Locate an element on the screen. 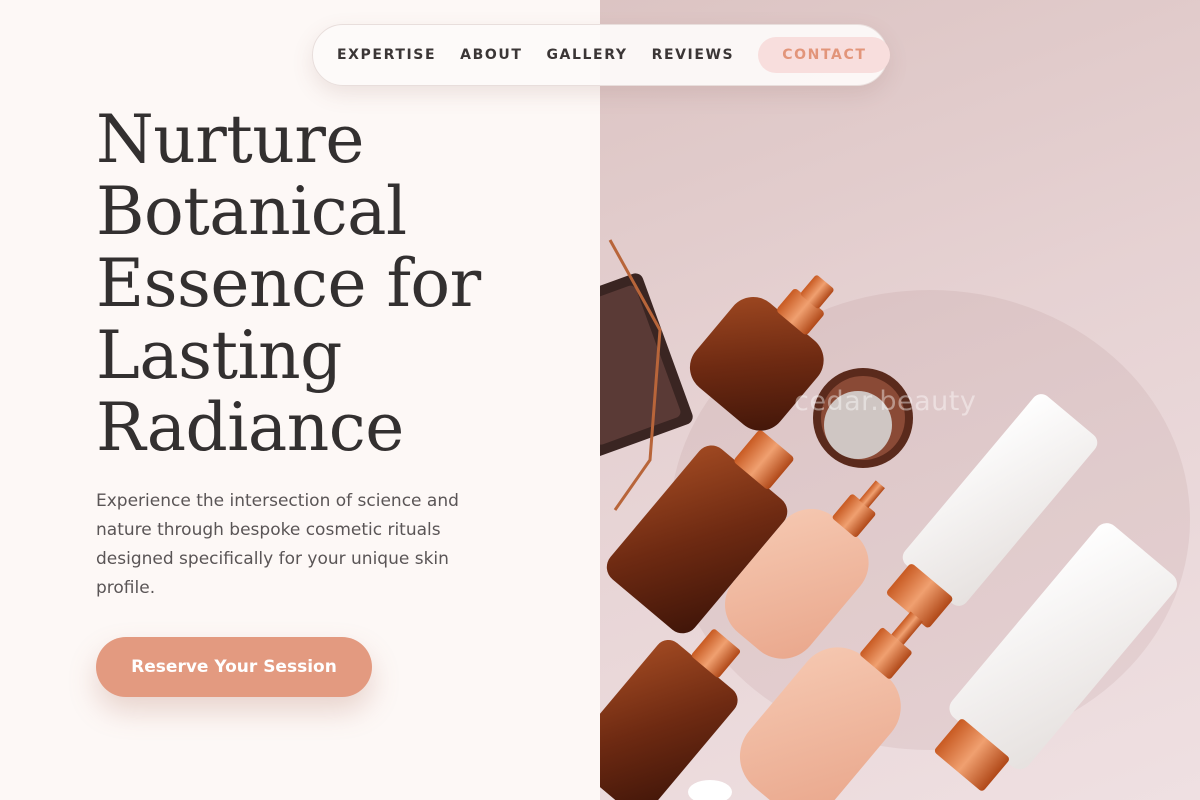 The image size is (1200, 800). watermark-text: cedar.beauty is located at coordinates (885, 401).